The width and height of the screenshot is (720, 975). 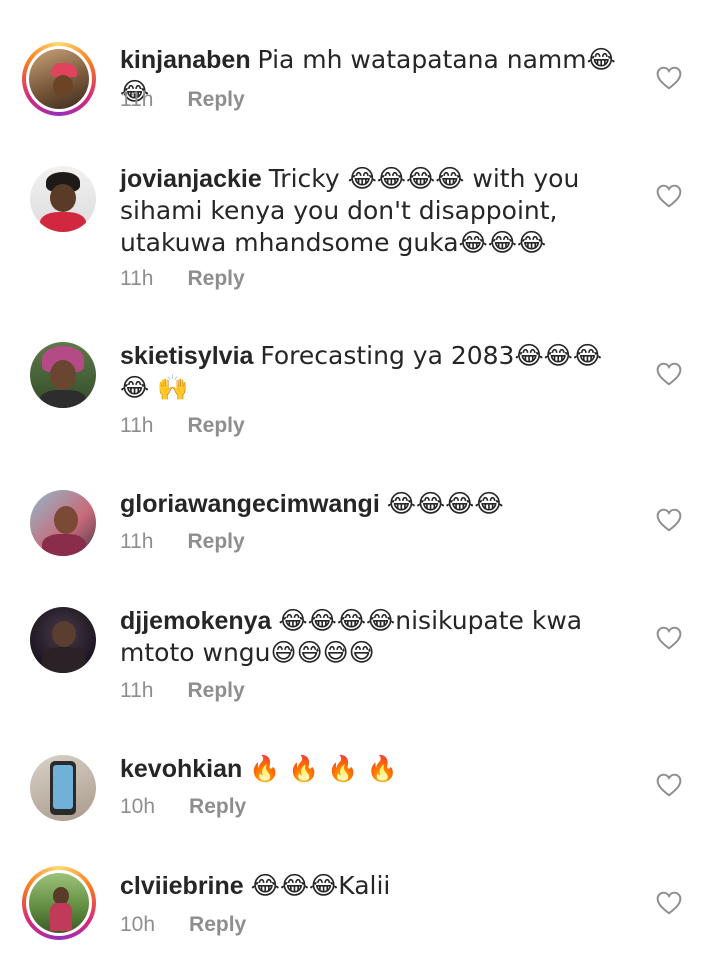 I want to click on comment-username: djjemokenya, so click(x=195, y=621).